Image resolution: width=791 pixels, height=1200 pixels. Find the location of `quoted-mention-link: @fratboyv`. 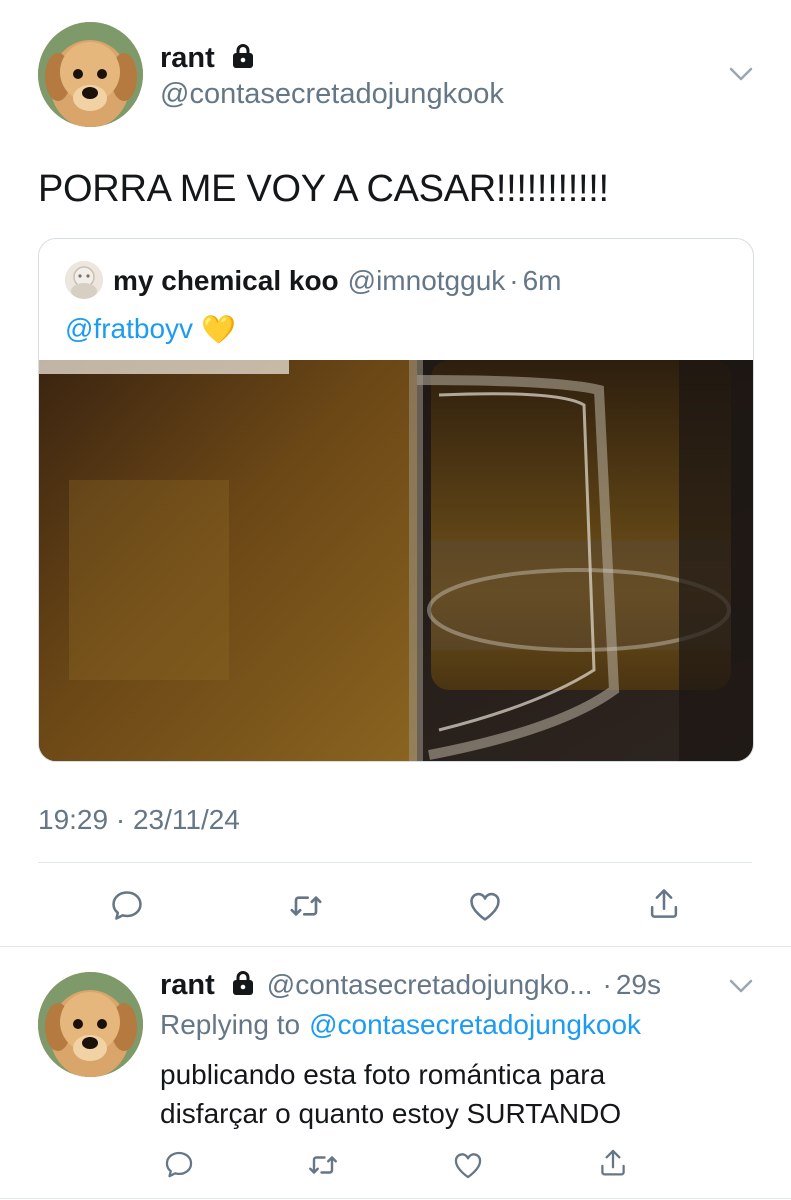

quoted-mention-link: @fratboyv is located at coordinates (129, 329).